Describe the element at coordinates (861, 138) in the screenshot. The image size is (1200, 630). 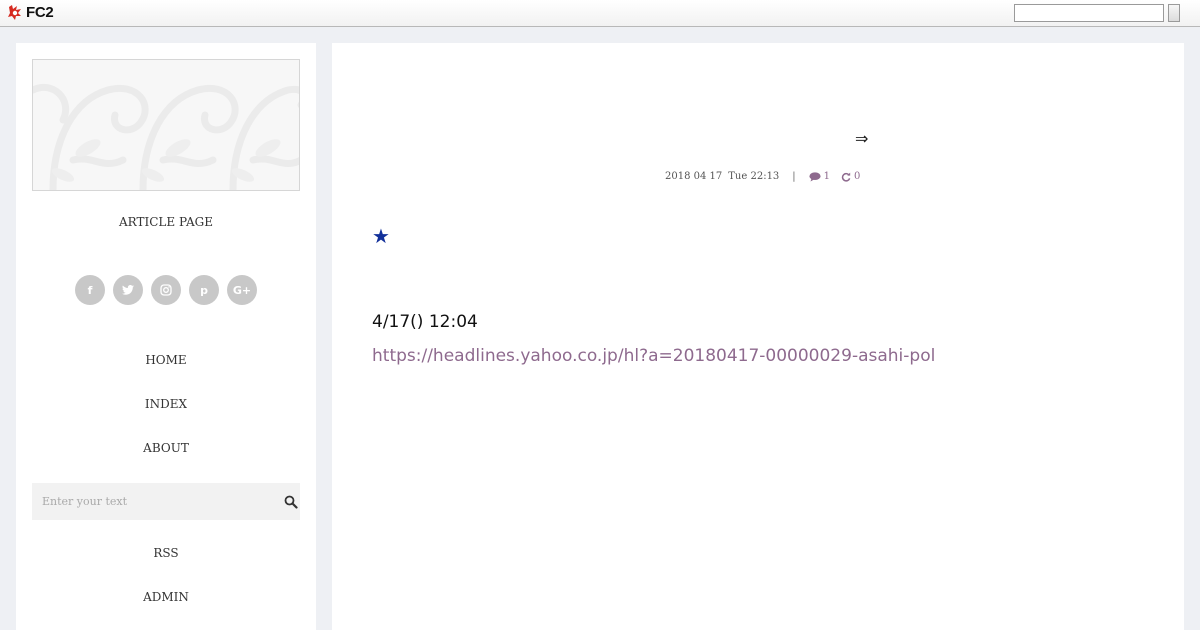
I see `article-title: ⇒` at that location.